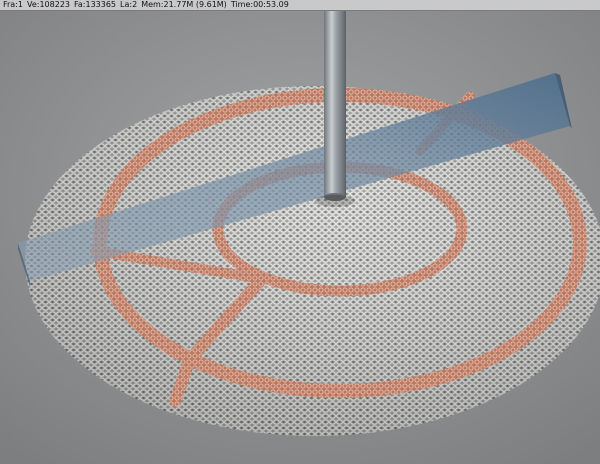 The height and width of the screenshot is (464, 600). What do you see at coordinates (184, 4) in the screenshot?
I see `memory-usage: Mem:21.77M (9.61M)` at bounding box center [184, 4].